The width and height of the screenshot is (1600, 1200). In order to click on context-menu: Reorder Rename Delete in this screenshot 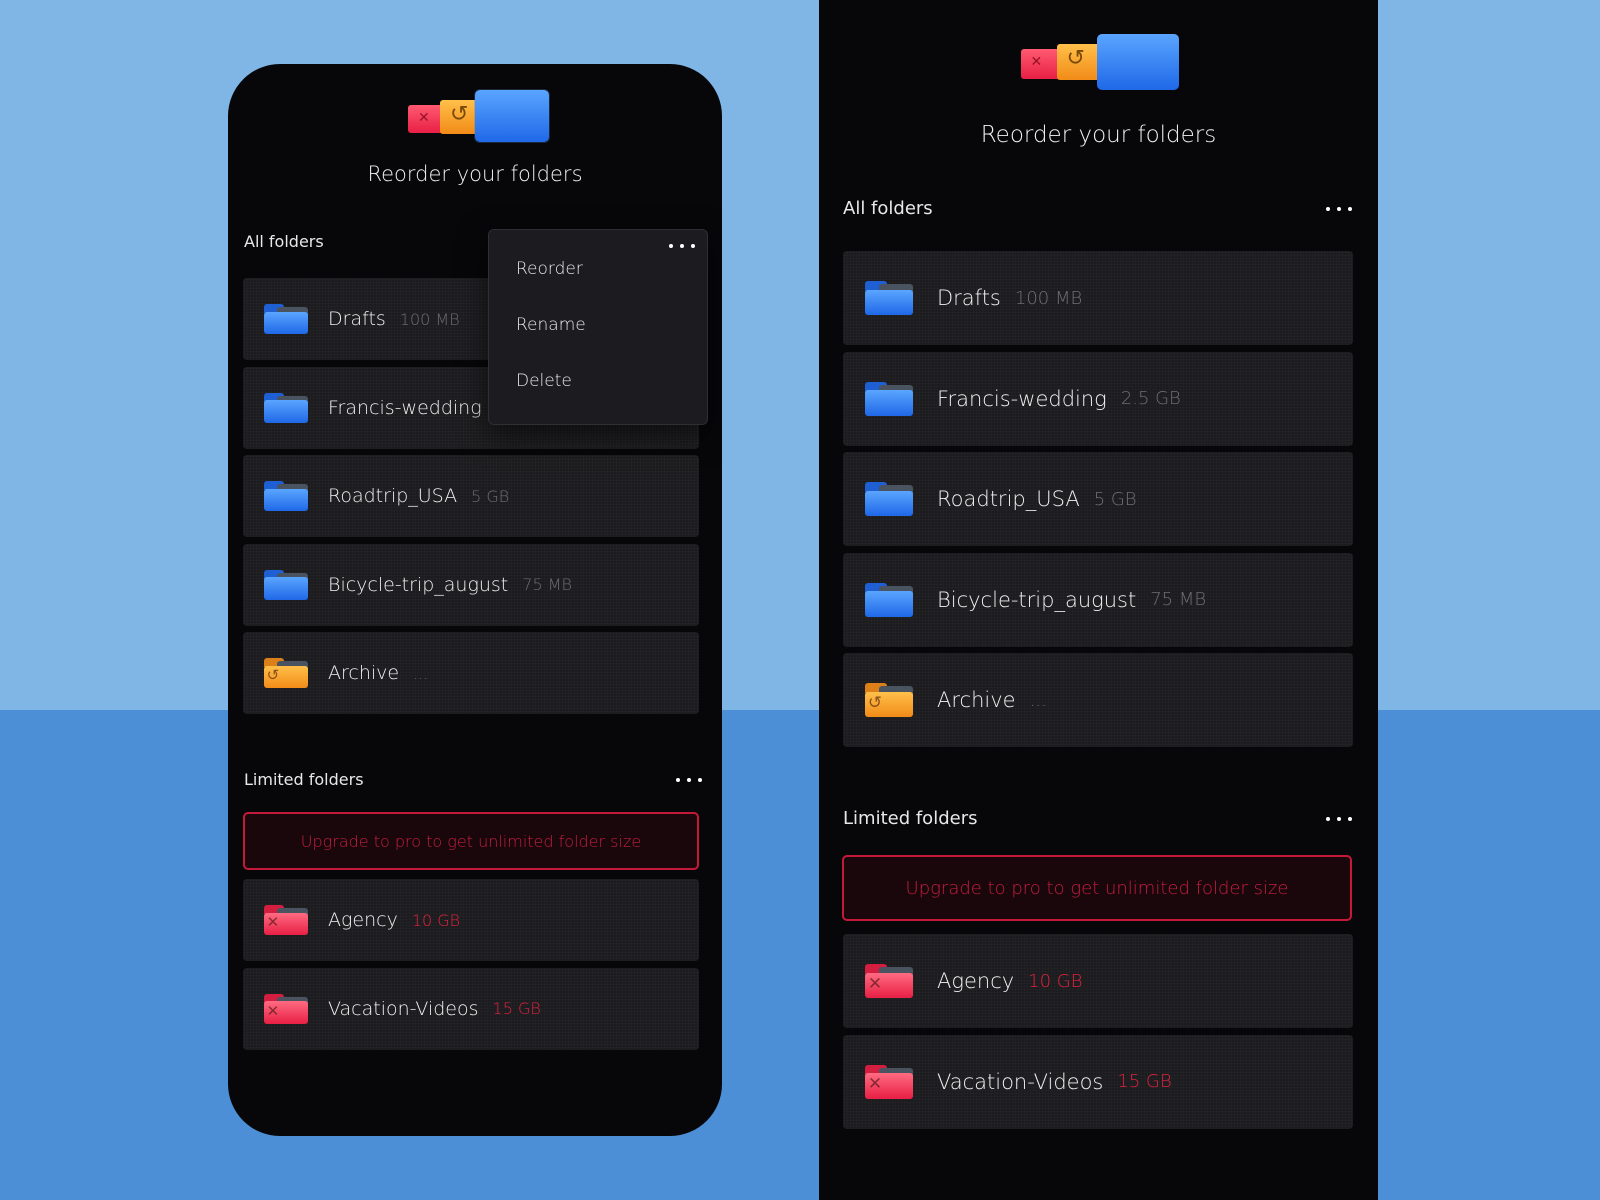, I will do `click(598, 327)`.